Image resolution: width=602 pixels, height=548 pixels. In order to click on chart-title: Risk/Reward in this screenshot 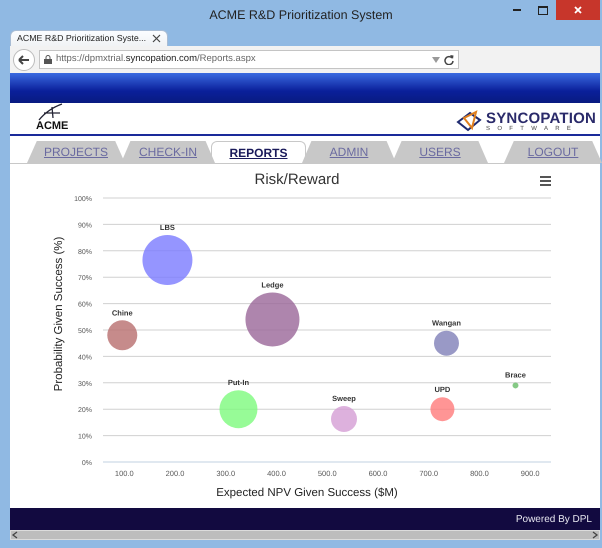, I will do `click(297, 179)`.